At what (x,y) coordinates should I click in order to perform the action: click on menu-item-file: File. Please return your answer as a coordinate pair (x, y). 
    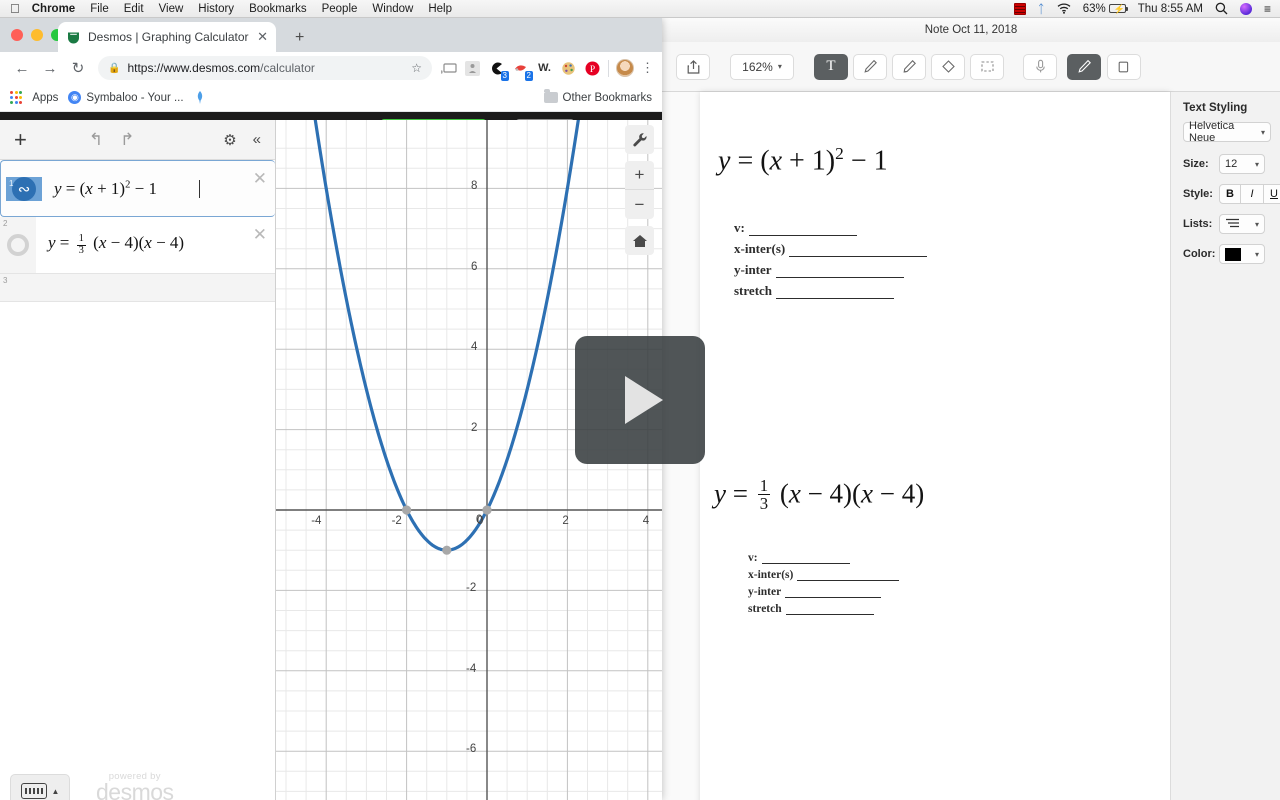
    Looking at the image, I should click on (99, 9).